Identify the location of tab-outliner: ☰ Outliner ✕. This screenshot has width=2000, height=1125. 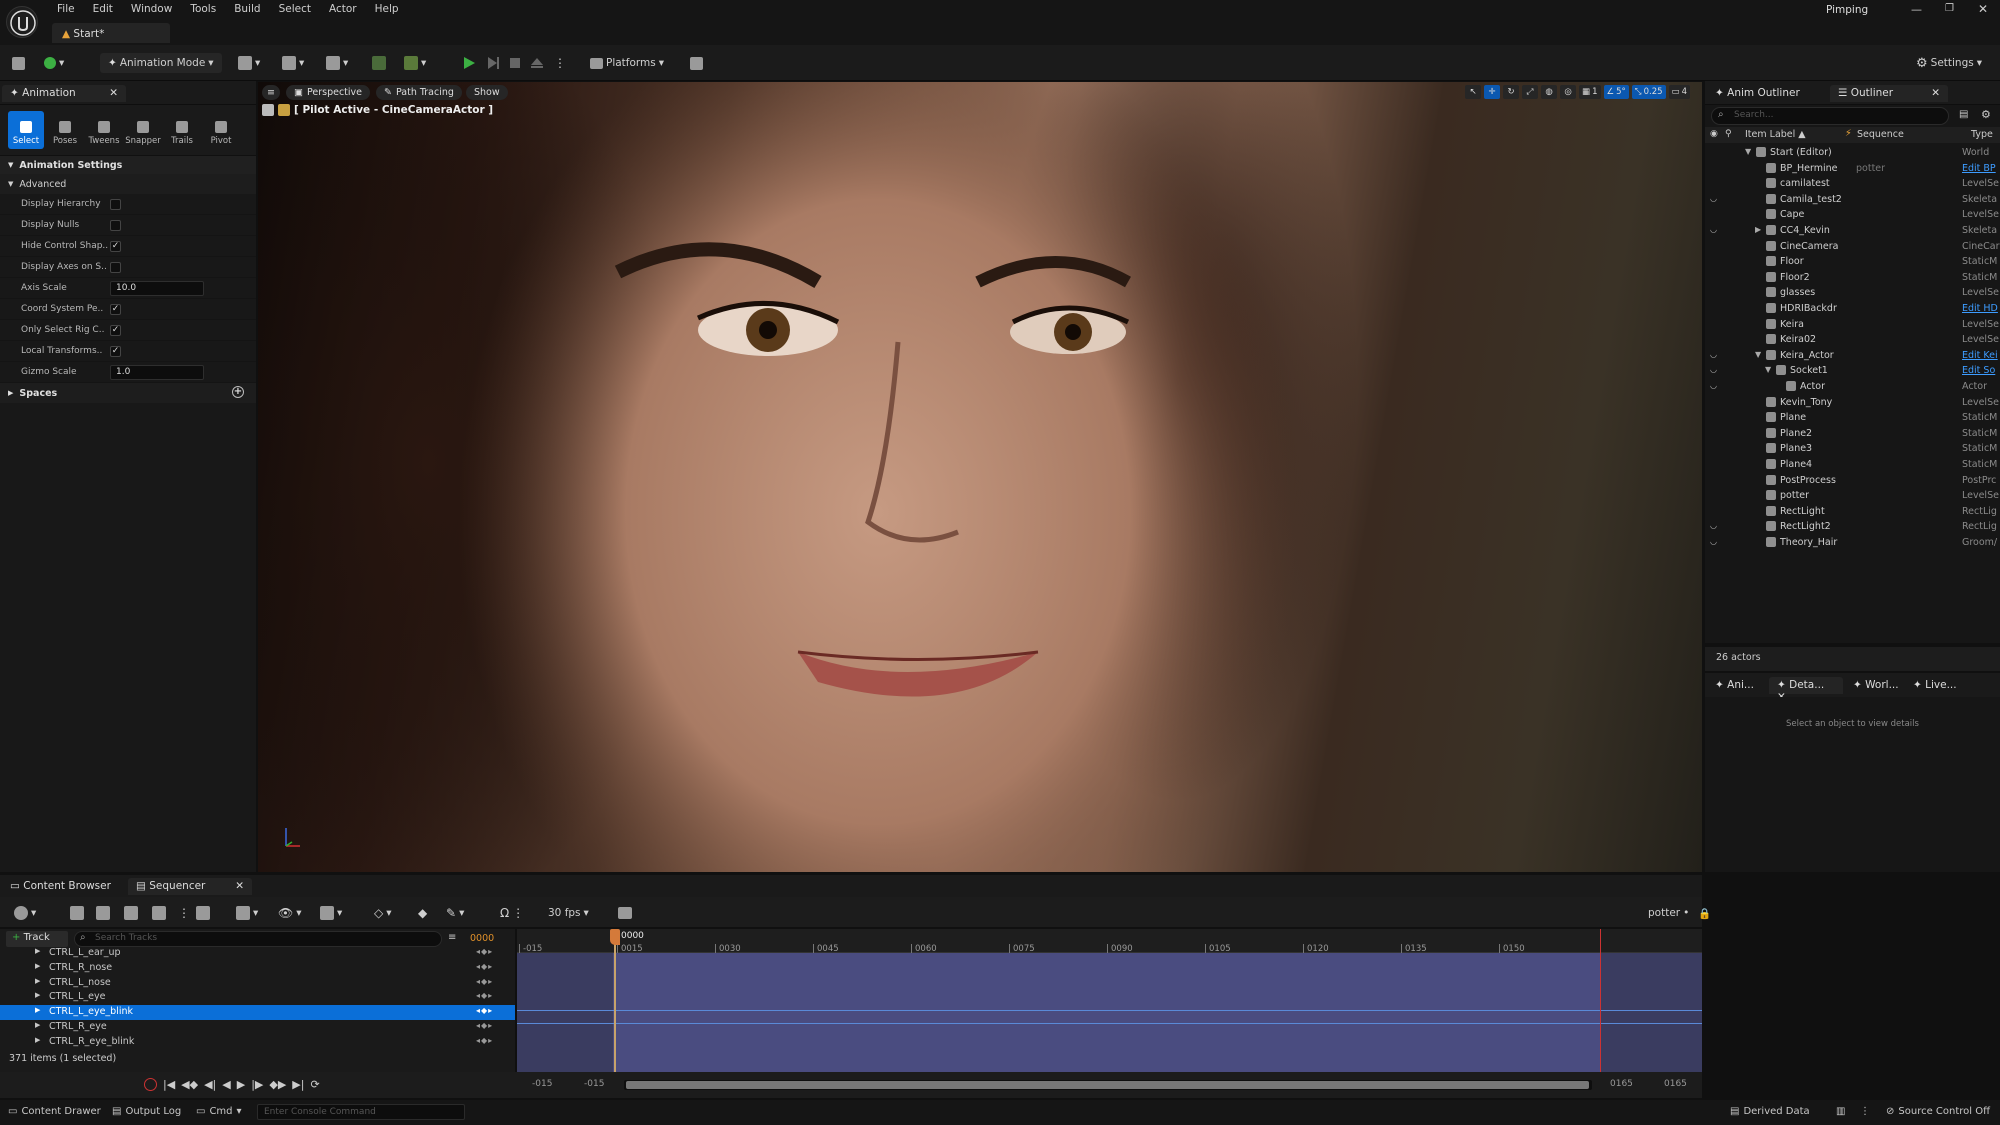
(1889, 93).